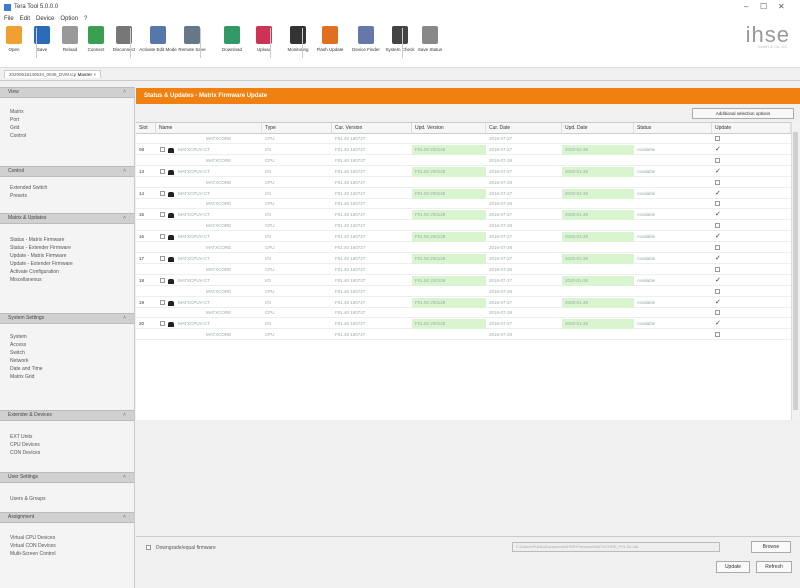  Describe the element at coordinates (21, 437) in the screenshot. I see `sidebar-item: EXT Units` at that location.